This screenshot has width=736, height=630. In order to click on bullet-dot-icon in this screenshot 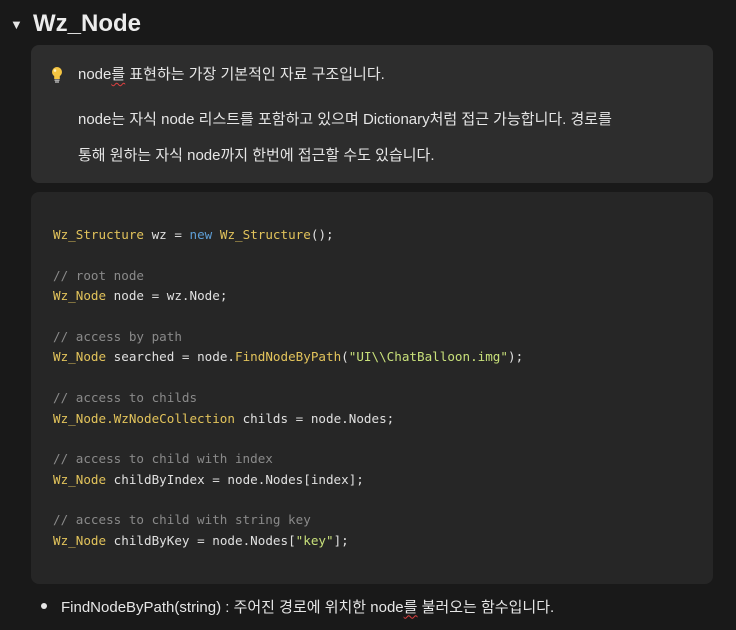, I will do `click(44, 606)`.